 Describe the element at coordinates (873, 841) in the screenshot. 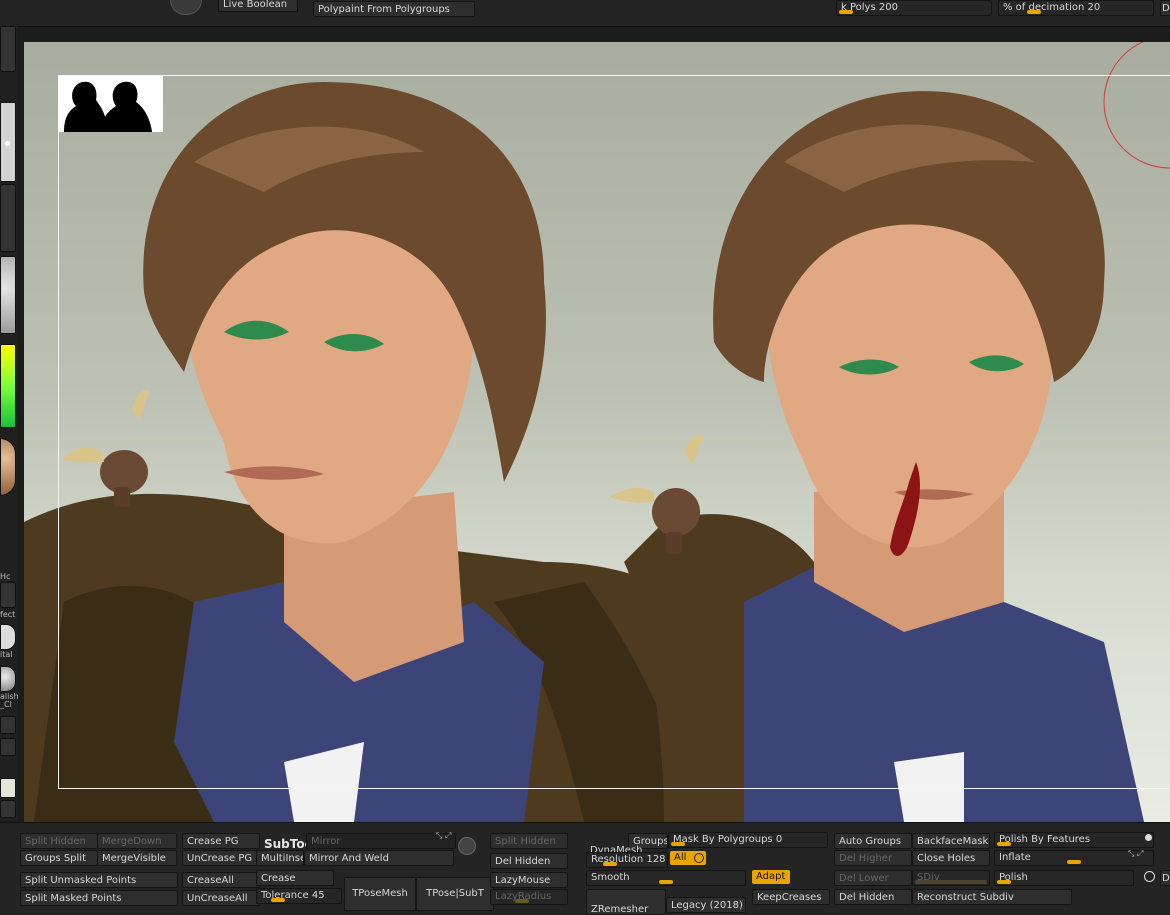

I see `auto-groups-button: Auto Groups` at that location.